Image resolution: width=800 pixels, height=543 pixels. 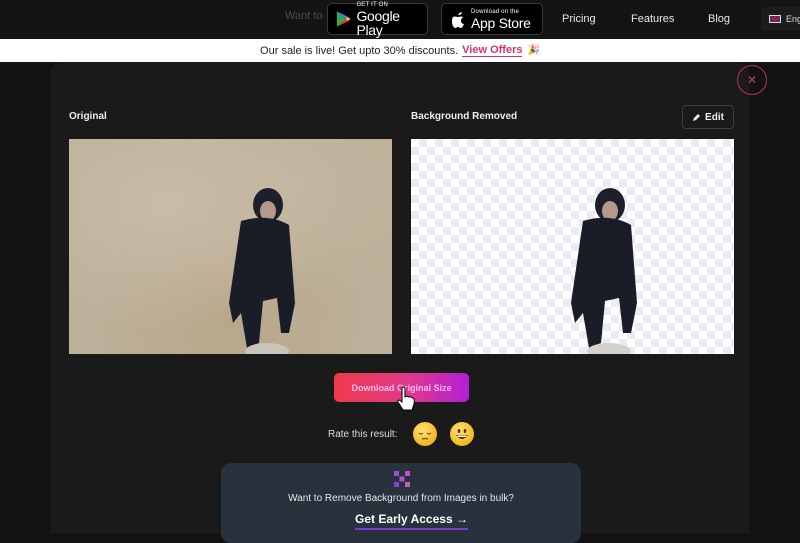 What do you see at coordinates (719, 19) in the screenshot?
I see `nav-blog: Blog` at bounding box center [719, 19].